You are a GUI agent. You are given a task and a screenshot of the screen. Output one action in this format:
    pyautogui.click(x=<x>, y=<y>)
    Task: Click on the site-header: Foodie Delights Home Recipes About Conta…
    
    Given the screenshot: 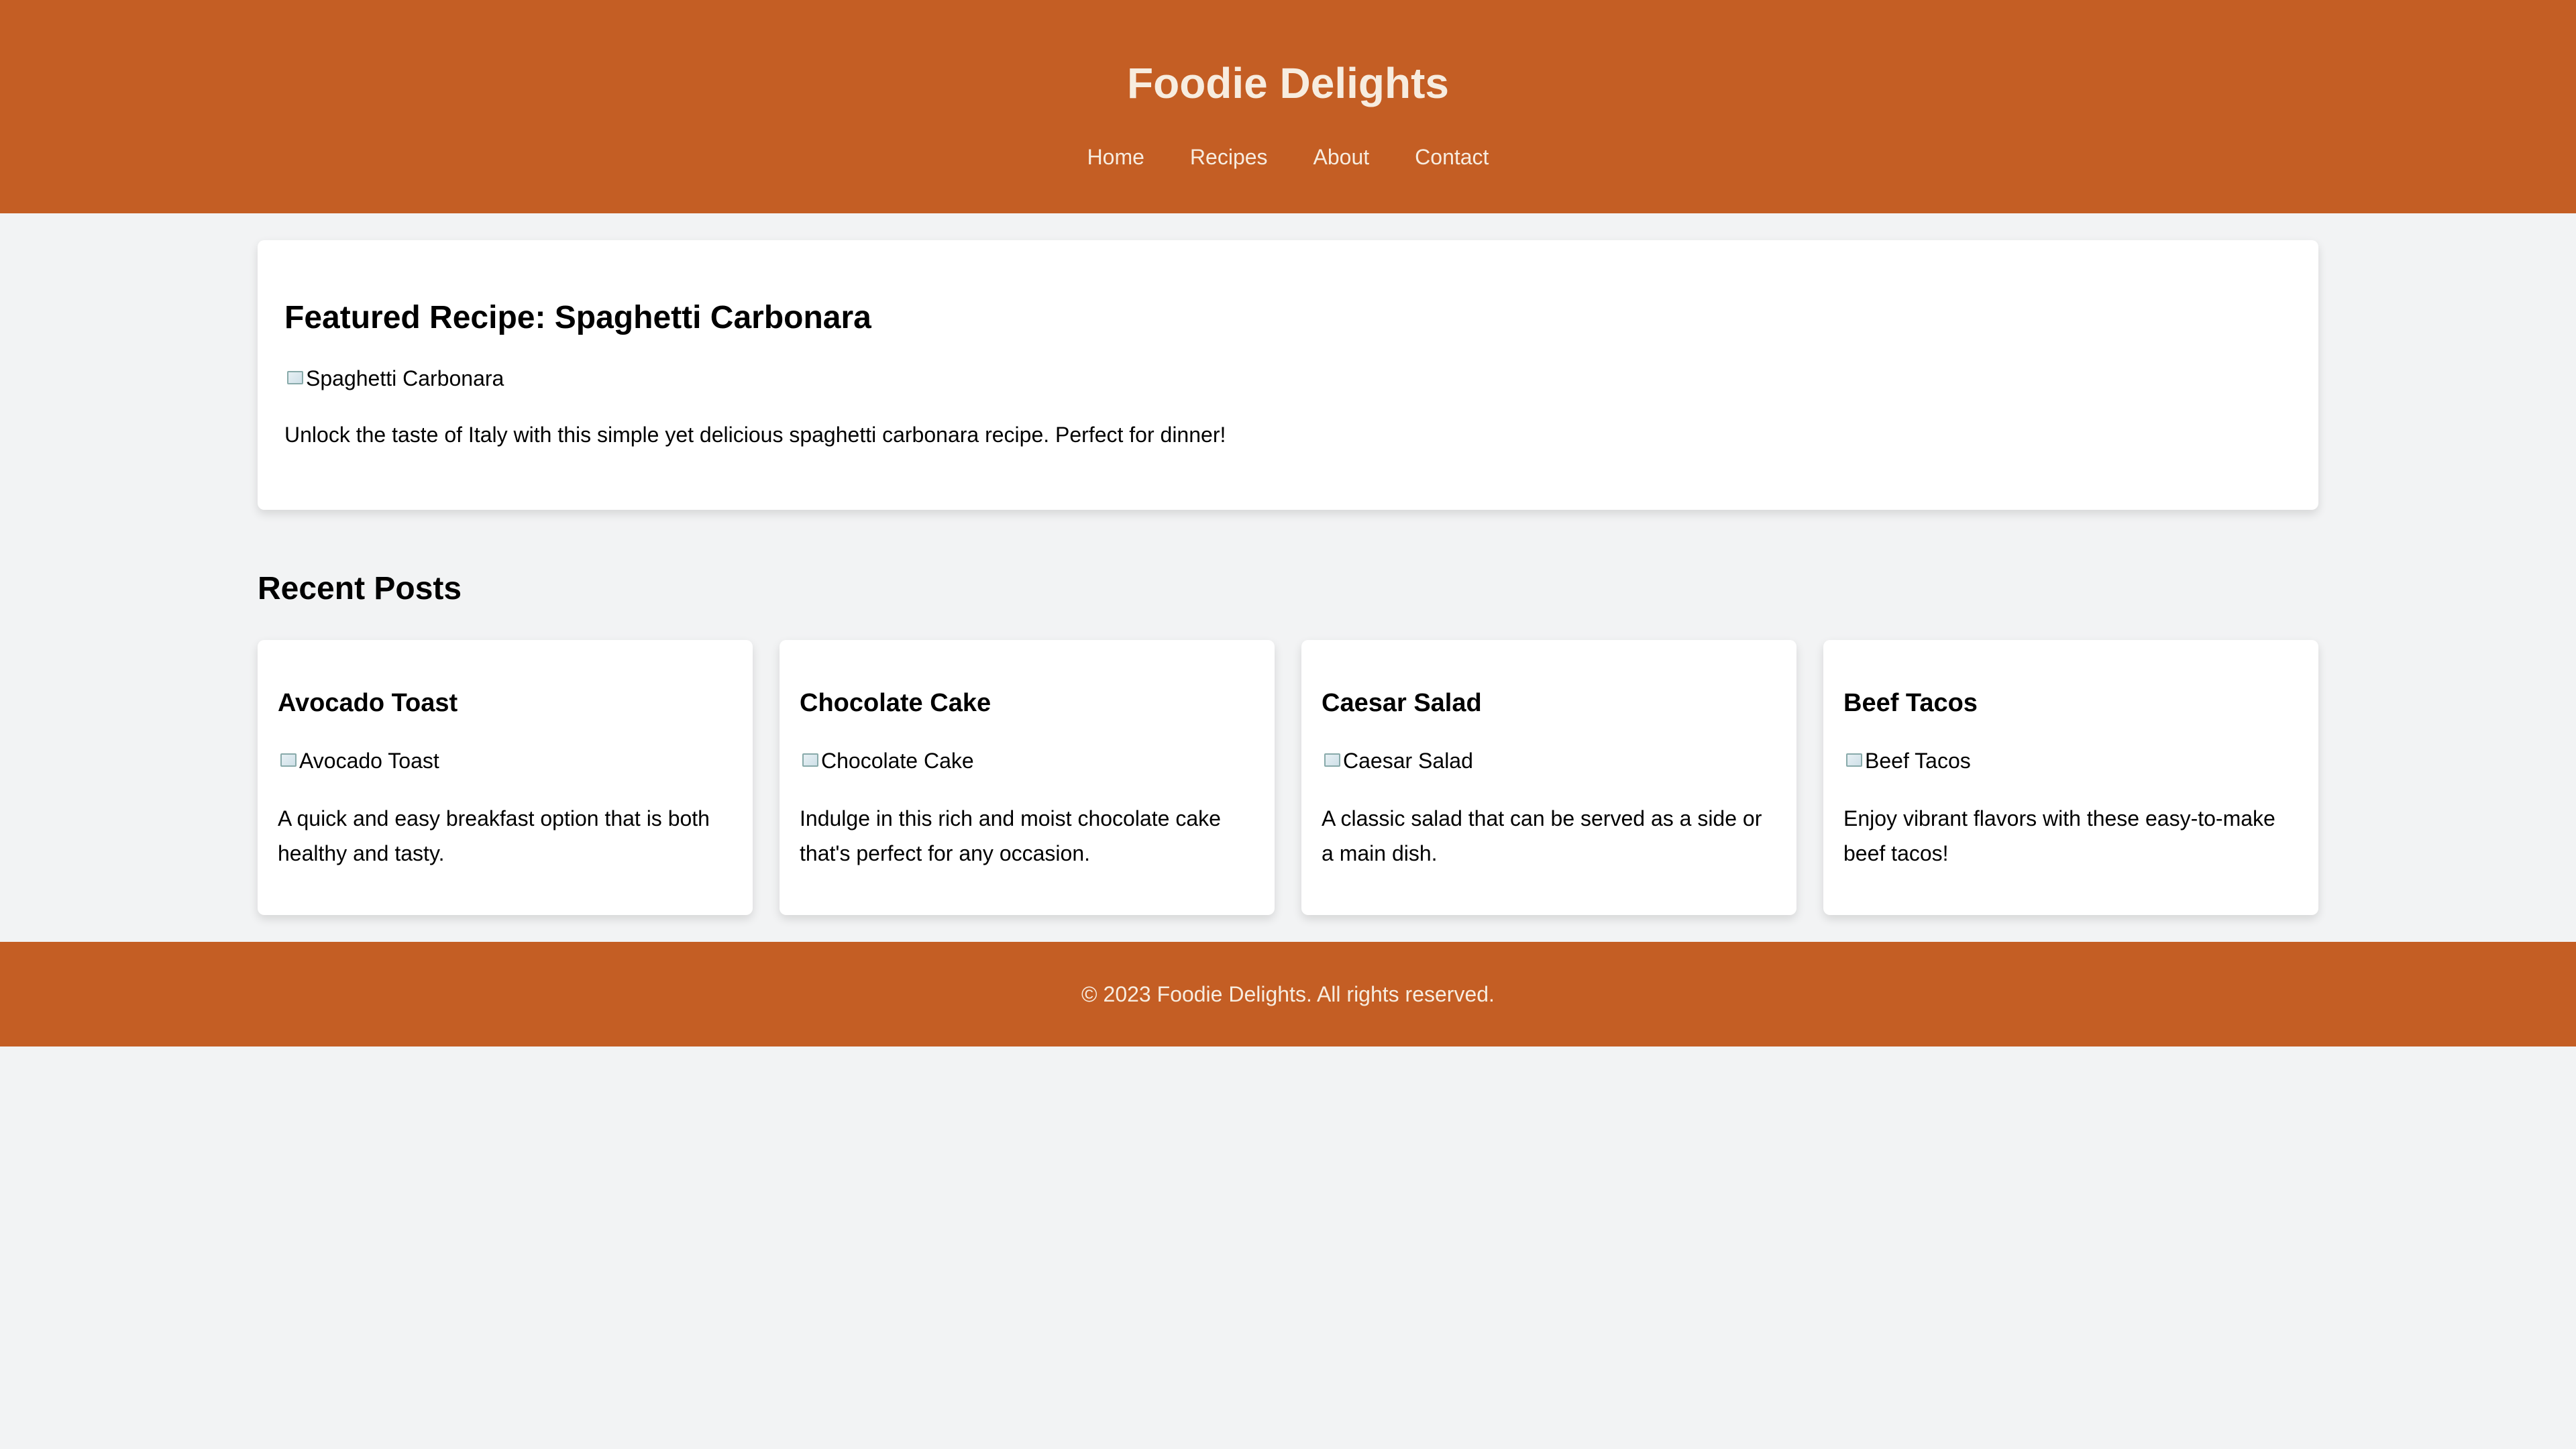 What is the action you would take?
    pyautogui.click(x=1288, y=106)
    